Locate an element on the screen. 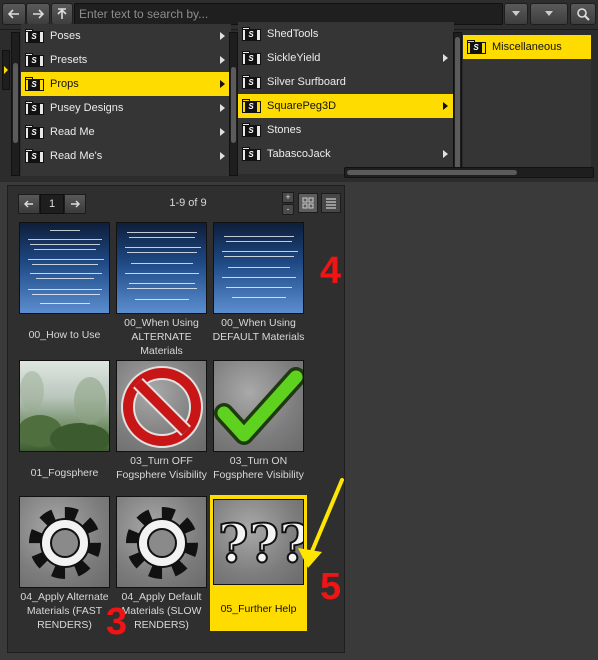 The image size is (598, 660). forward-button is located at coordinates (38, 14).